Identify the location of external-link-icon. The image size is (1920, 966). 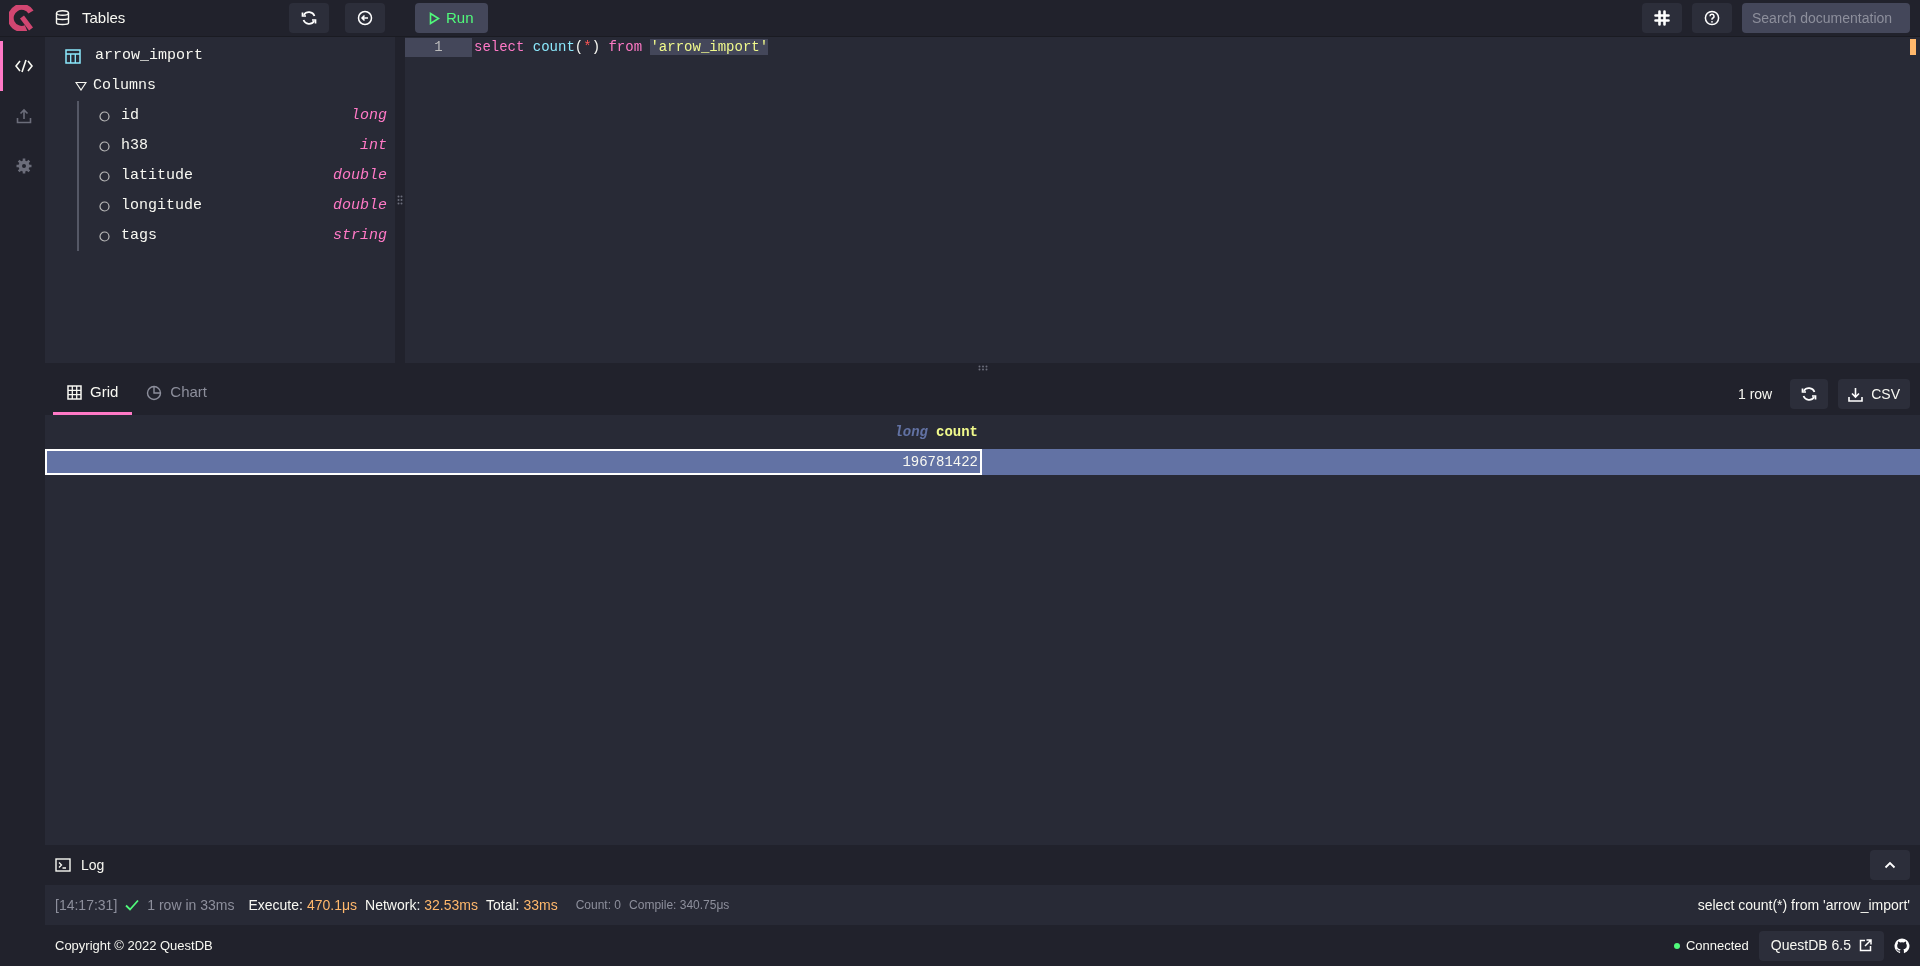
(1865, 945).